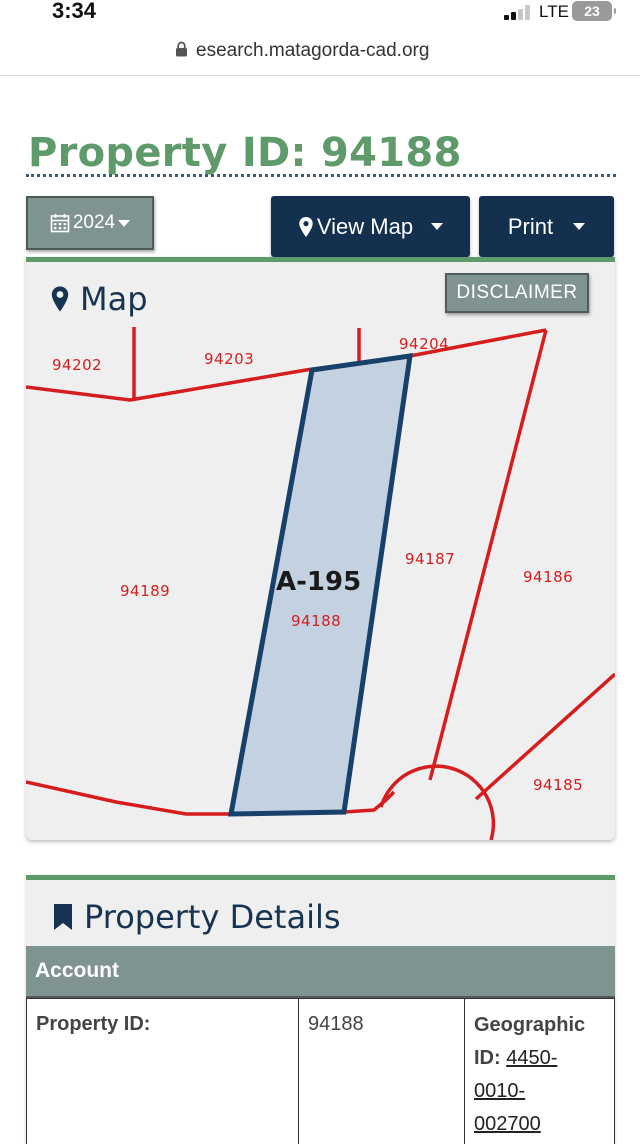 The width and height of the screenshot is (640, 1144). Describe the element at coordinates (507, 1124) in the screenshot. I see `geographic-id-part: 002700` at that location.